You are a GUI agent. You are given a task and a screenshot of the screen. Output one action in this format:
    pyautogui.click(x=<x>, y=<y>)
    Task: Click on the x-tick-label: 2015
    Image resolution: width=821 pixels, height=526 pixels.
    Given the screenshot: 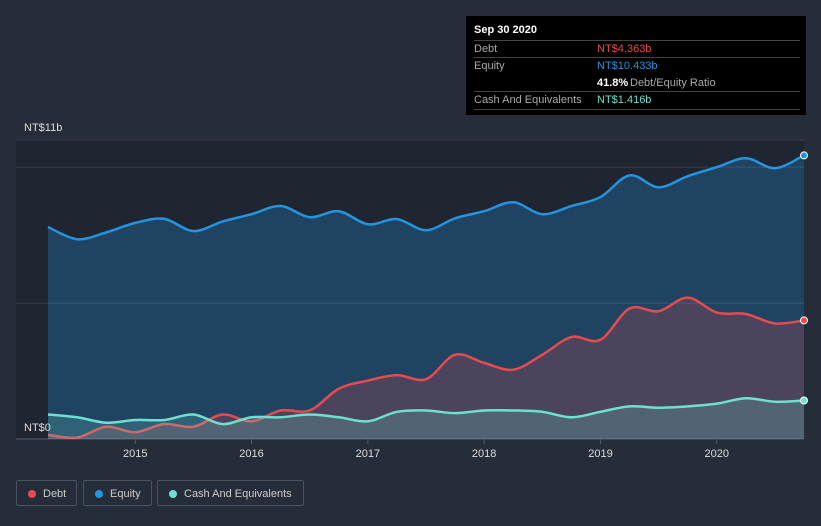 What is the action you would take?
    pyautogui.click(x=135, y=454)
    